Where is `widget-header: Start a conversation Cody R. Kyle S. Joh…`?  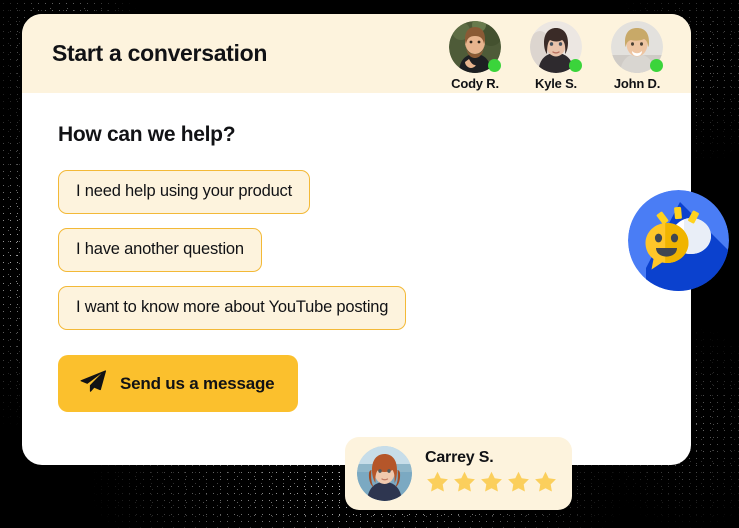 widget-header: Start a conversation Cody R. Kyle S. Joh… is located at coordinates (356, 53).